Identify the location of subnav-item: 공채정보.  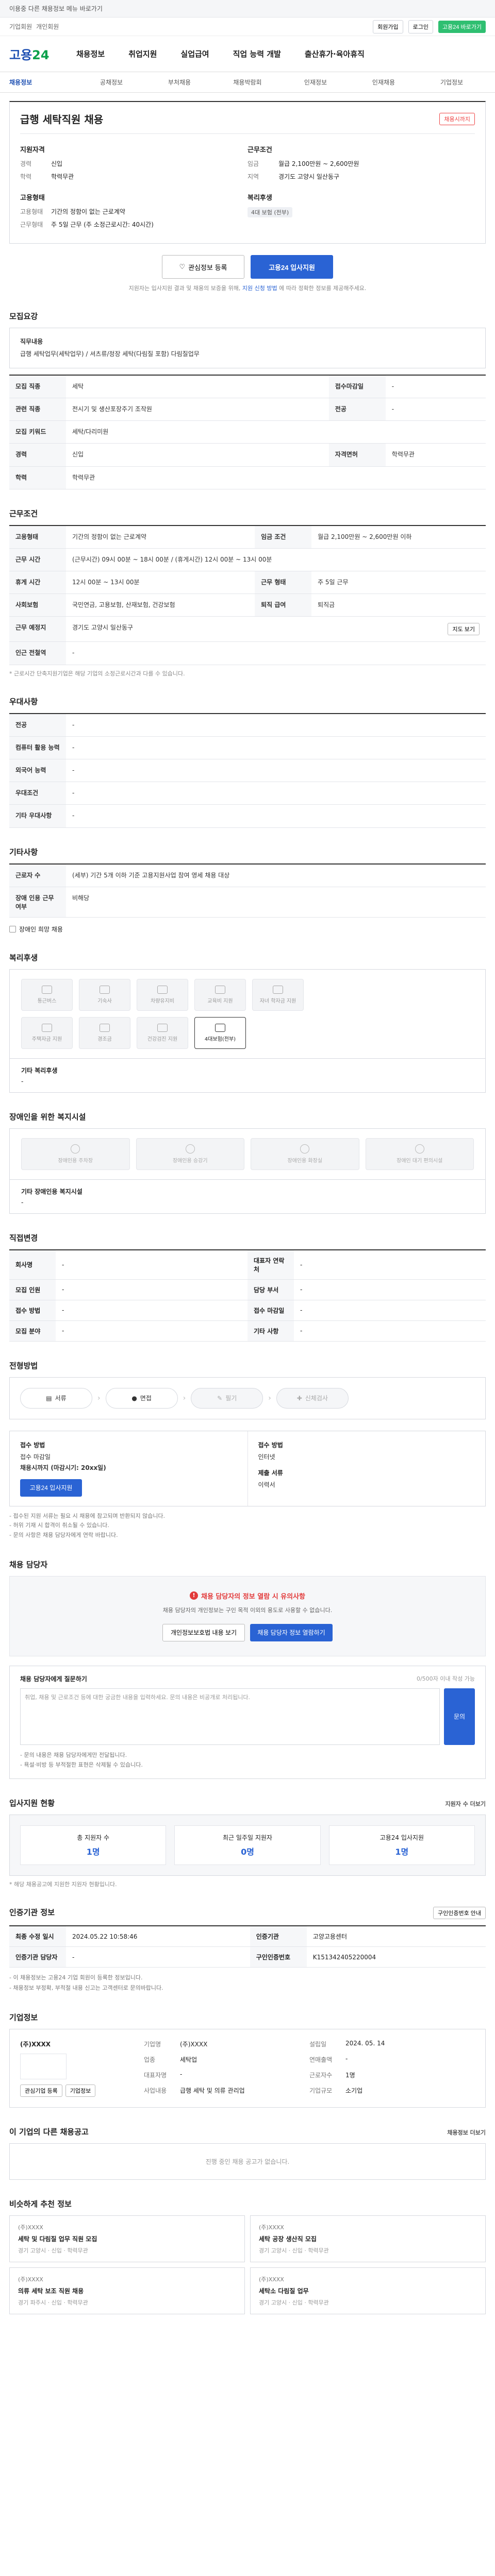
(111, 82).